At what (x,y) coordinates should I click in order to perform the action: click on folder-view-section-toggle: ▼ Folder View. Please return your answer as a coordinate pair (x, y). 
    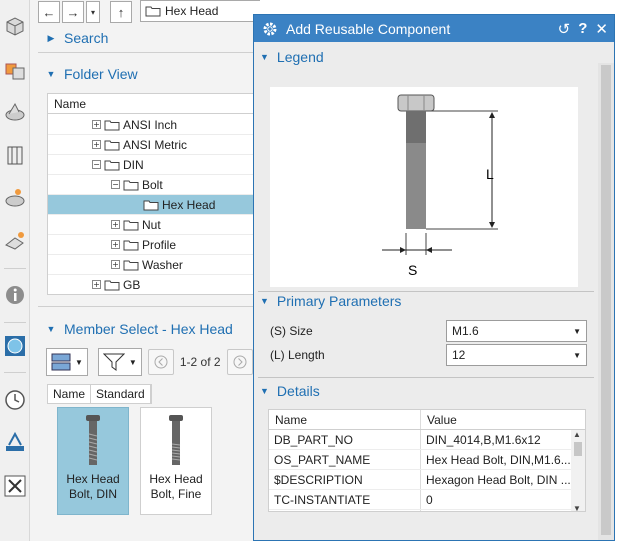
    Looking at the image, I should click on (84, 74).